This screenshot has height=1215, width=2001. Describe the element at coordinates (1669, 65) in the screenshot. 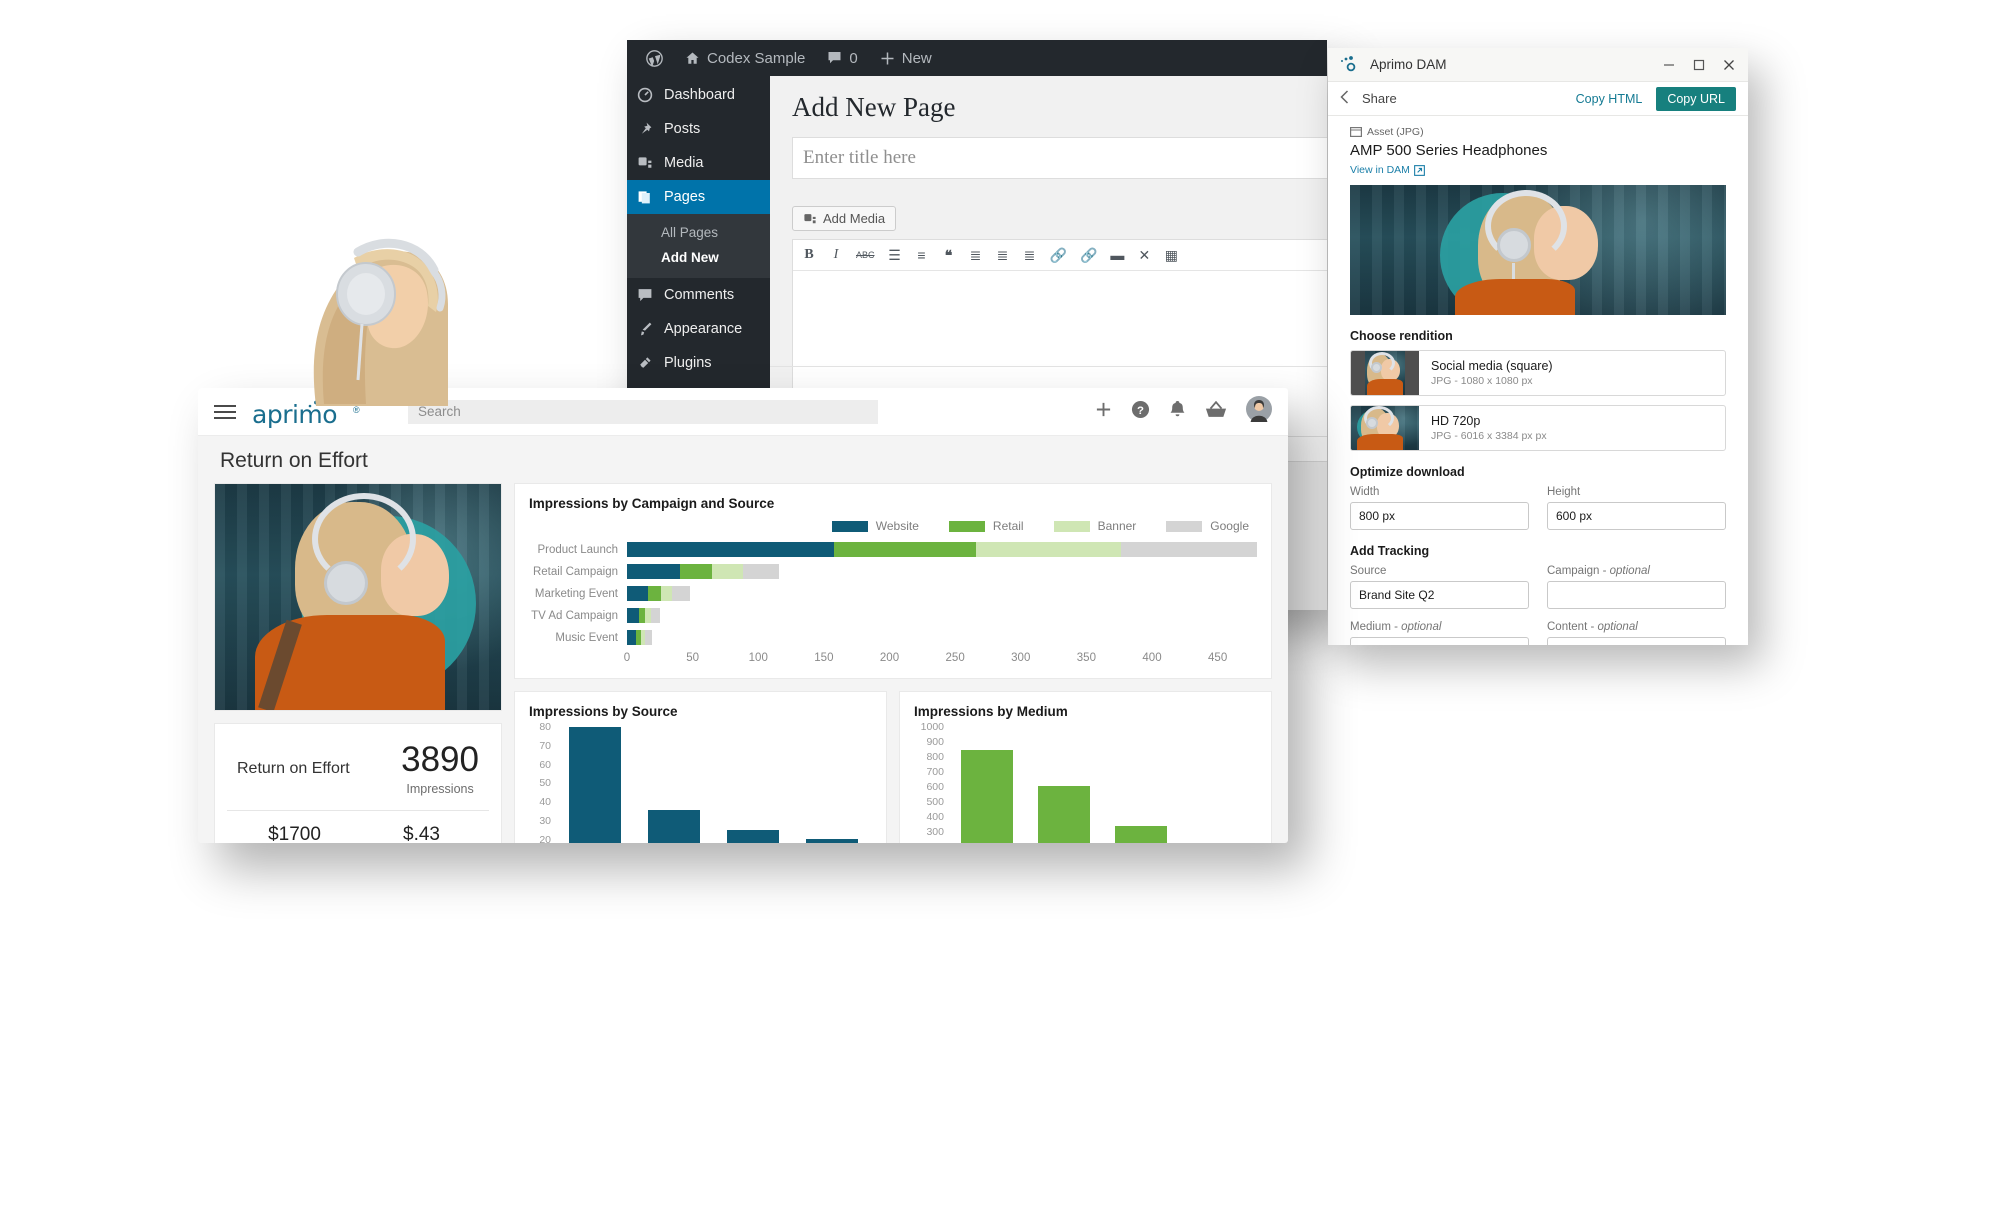

I see `minimize-icon` at that location.